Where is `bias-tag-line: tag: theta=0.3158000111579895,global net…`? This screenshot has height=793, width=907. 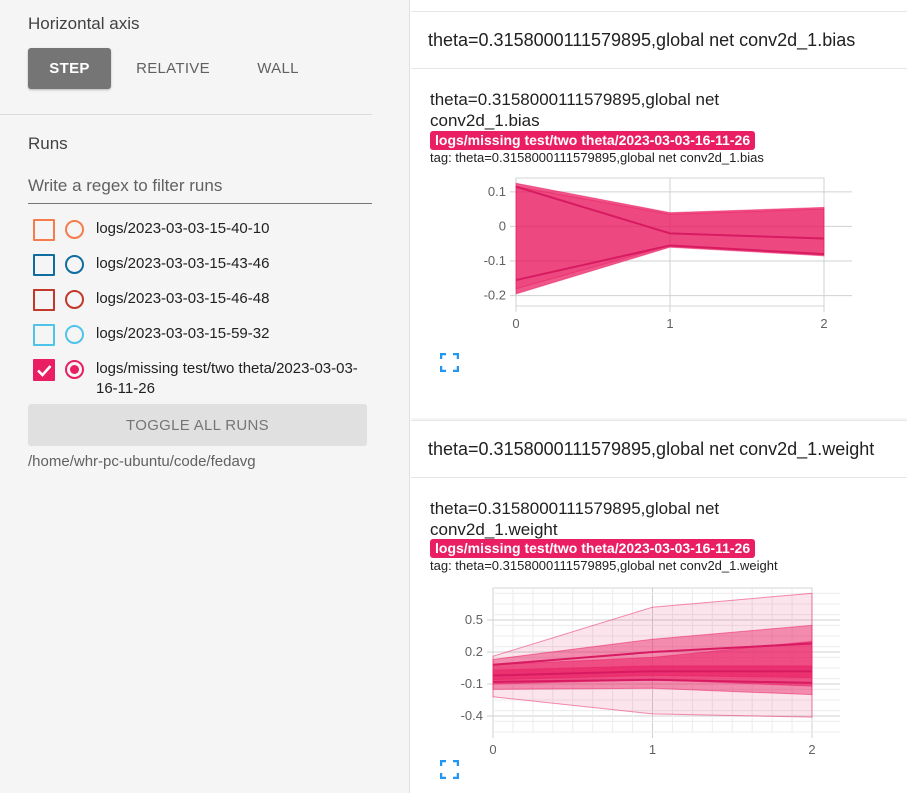
bias-tag-line: tag: theta=0.3158000111579895,global net… is located at coordinates (597, 157).